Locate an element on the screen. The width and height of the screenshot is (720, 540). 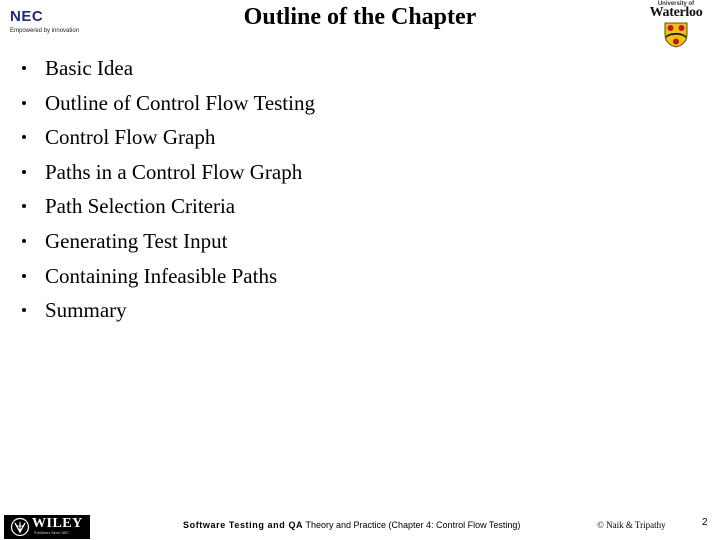
wiley-logo: WILEY Publishers Since 1807 is located at coordinates (47, 527).